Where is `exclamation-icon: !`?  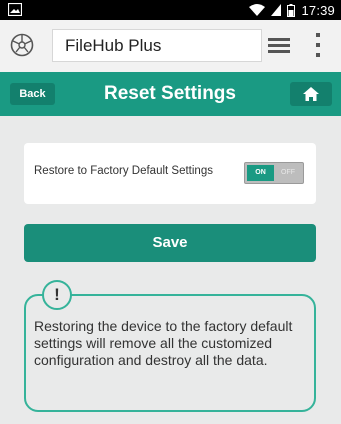
exclamation-icon: ! is located at coordinates (57, 295).